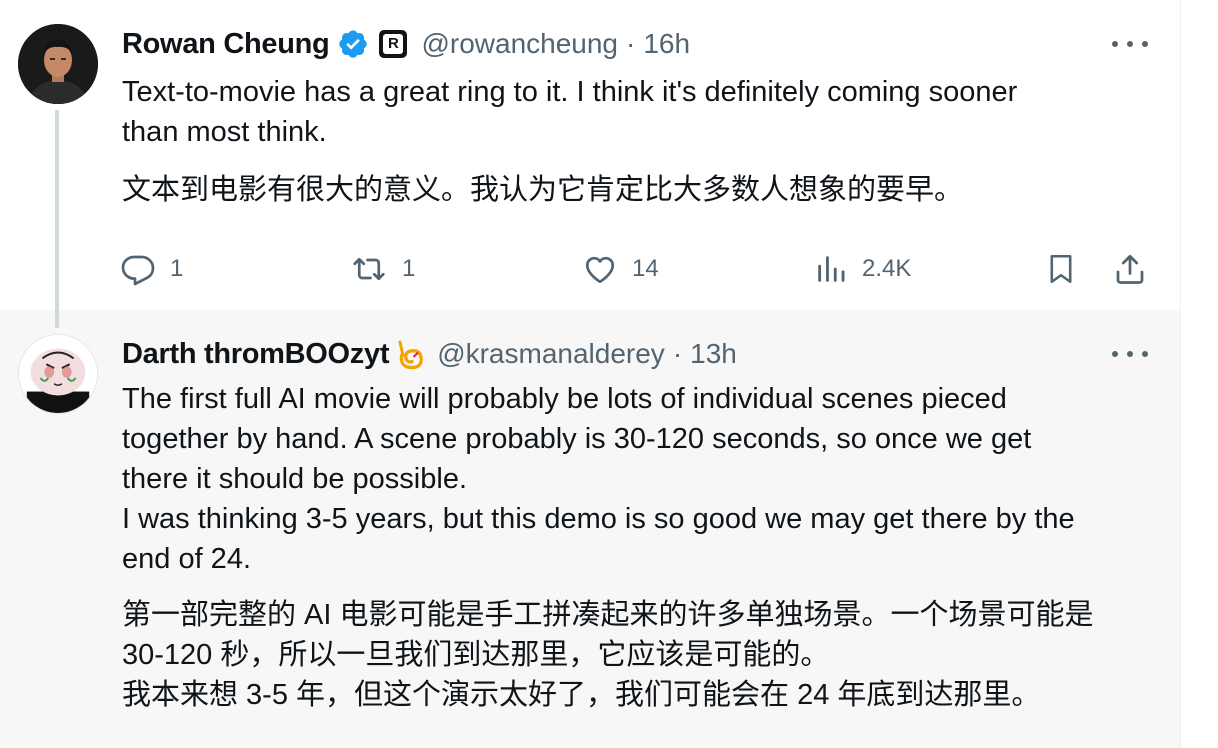 The height and width of the screenshot is (748, 1218). What do you see at coordinates (645, 268) in the screenshot?
I see `like-count: 14` at bounding box center [645, 268].